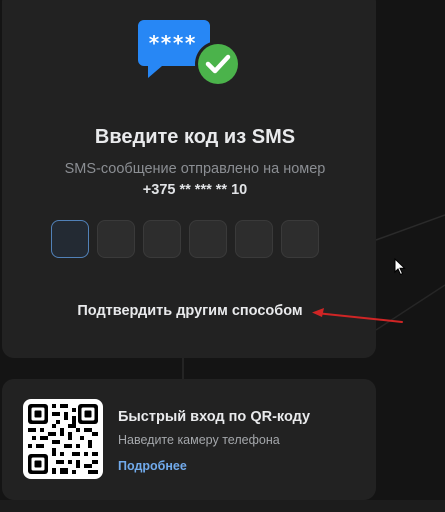 Image resolution: width=445 pixels, height=512 pixels. Describe the element at coordinates (199, 440) in the screenshot. I see `qr-login-subtitle: Наведите камеру телефона` at that location.